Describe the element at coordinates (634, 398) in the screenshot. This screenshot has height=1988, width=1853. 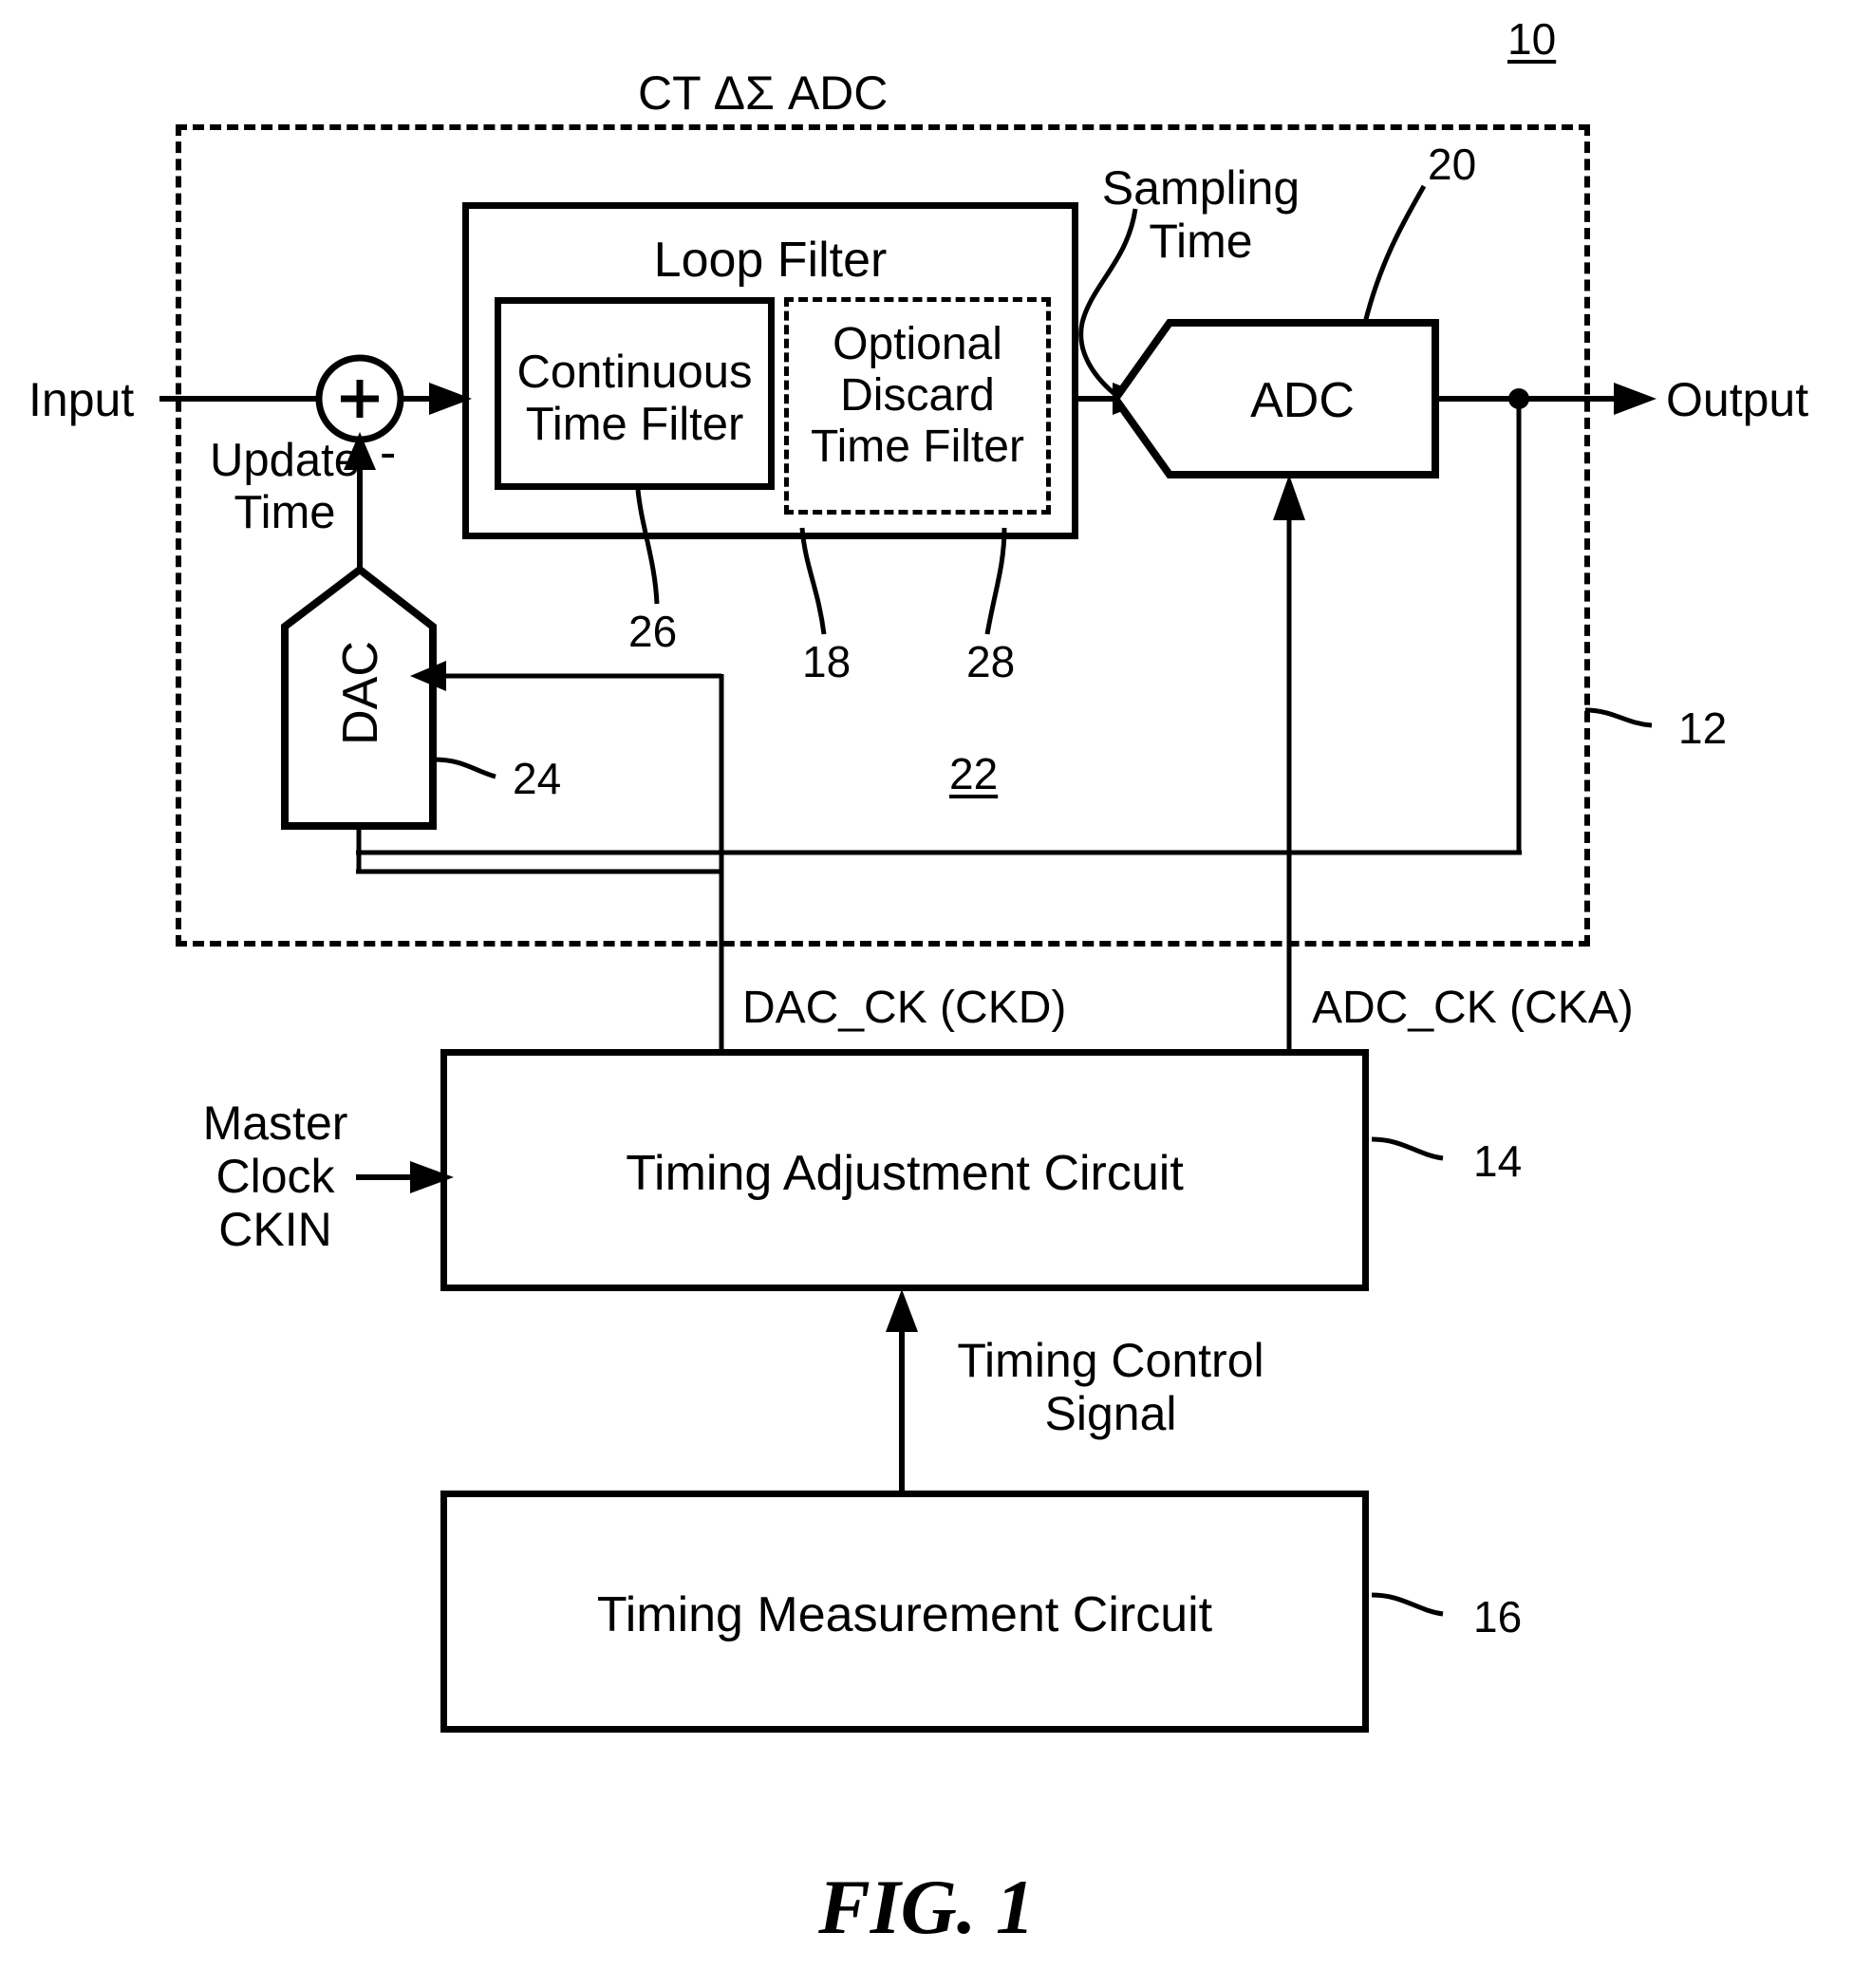
I see `continuous-time-filter-label: Continuous Time Filter` at that location.